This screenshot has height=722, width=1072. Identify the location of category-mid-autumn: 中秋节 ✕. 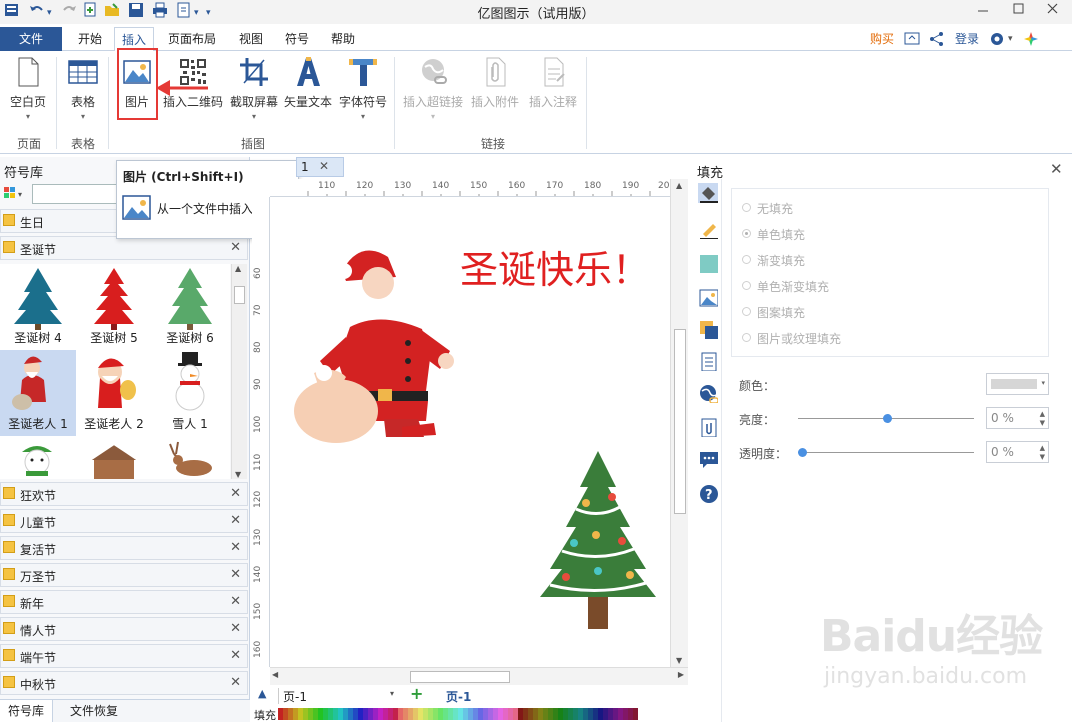
(124, 683).